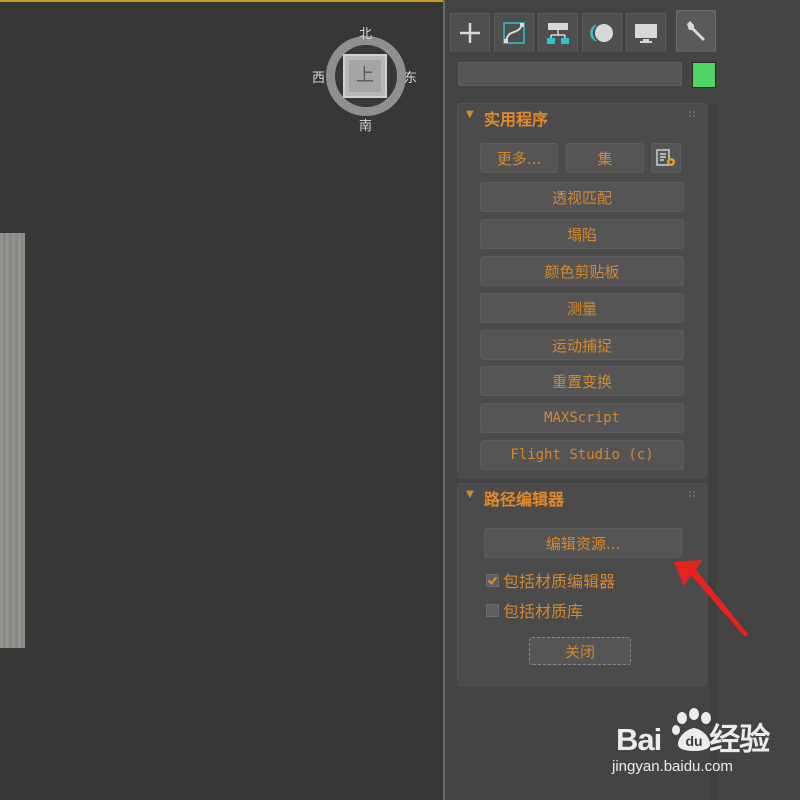  Describe the element at coordinates (411, 78) in the screenshot. I see `compass-east-label: 东` at that location.